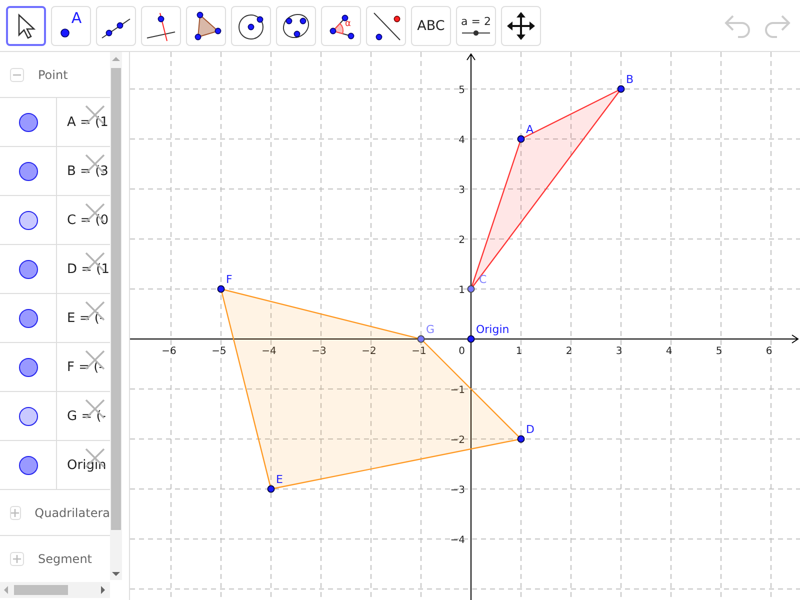 Image resolution: width=800 pixels, height=600 pixels. Describe the element at coordinates (53, 75) in the screenshot. I see `group-title: Point` at that location.